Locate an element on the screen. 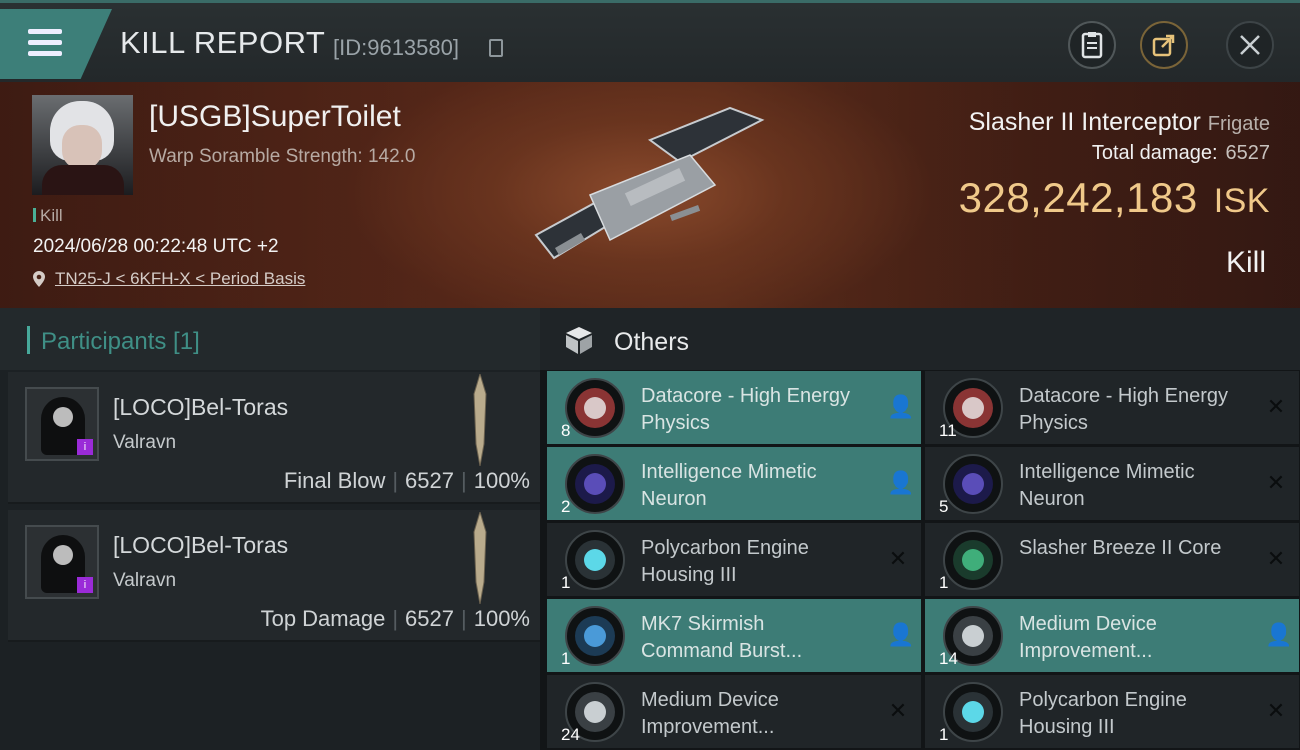 The height and width of the screenshot is (750, 1300). others-item: 14 Medium Device Improvement... 👤 is located at coordinates (1112, 635).